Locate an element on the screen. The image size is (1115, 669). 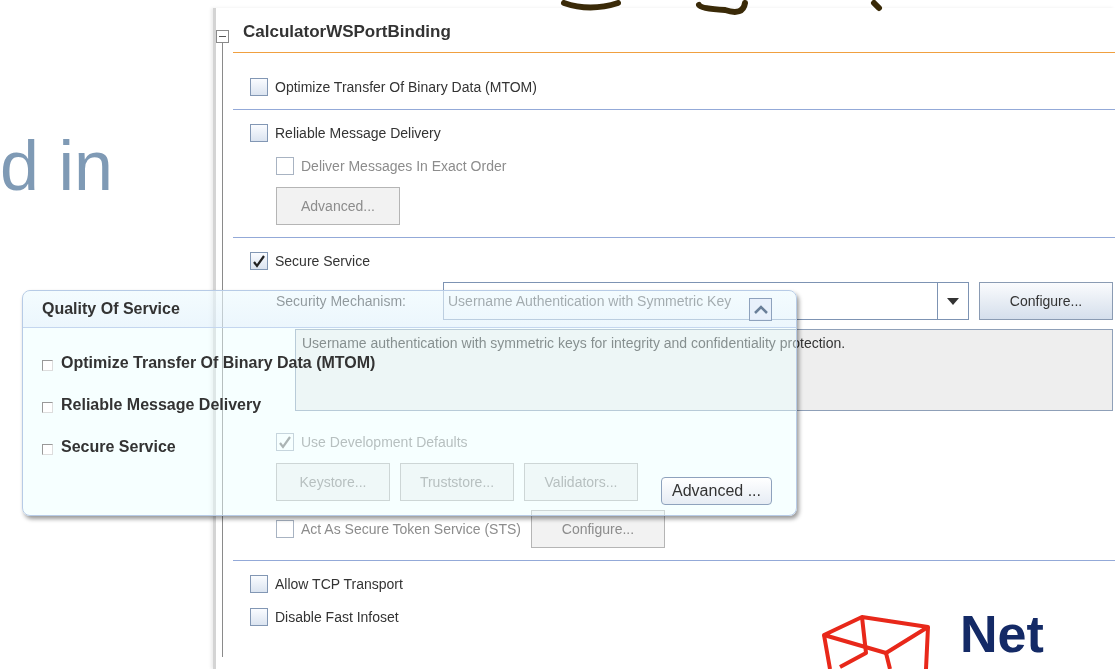
logo-text: Net is located at coordinates (1002, 635).